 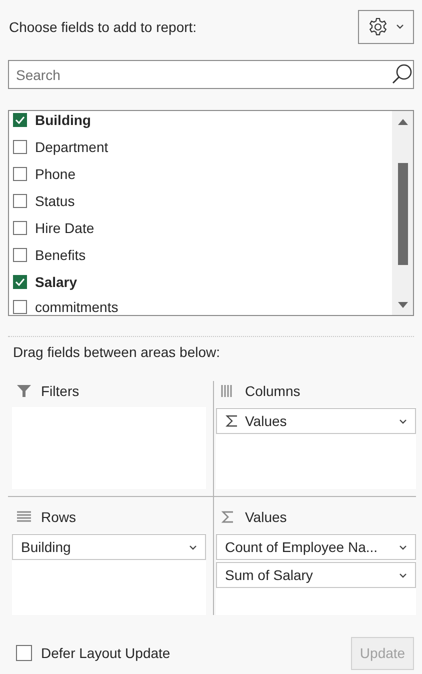 What do you see at coordinates (316, 421) in the screenshot?
I see `field-chip: Values` at bounding box center [316, 421].